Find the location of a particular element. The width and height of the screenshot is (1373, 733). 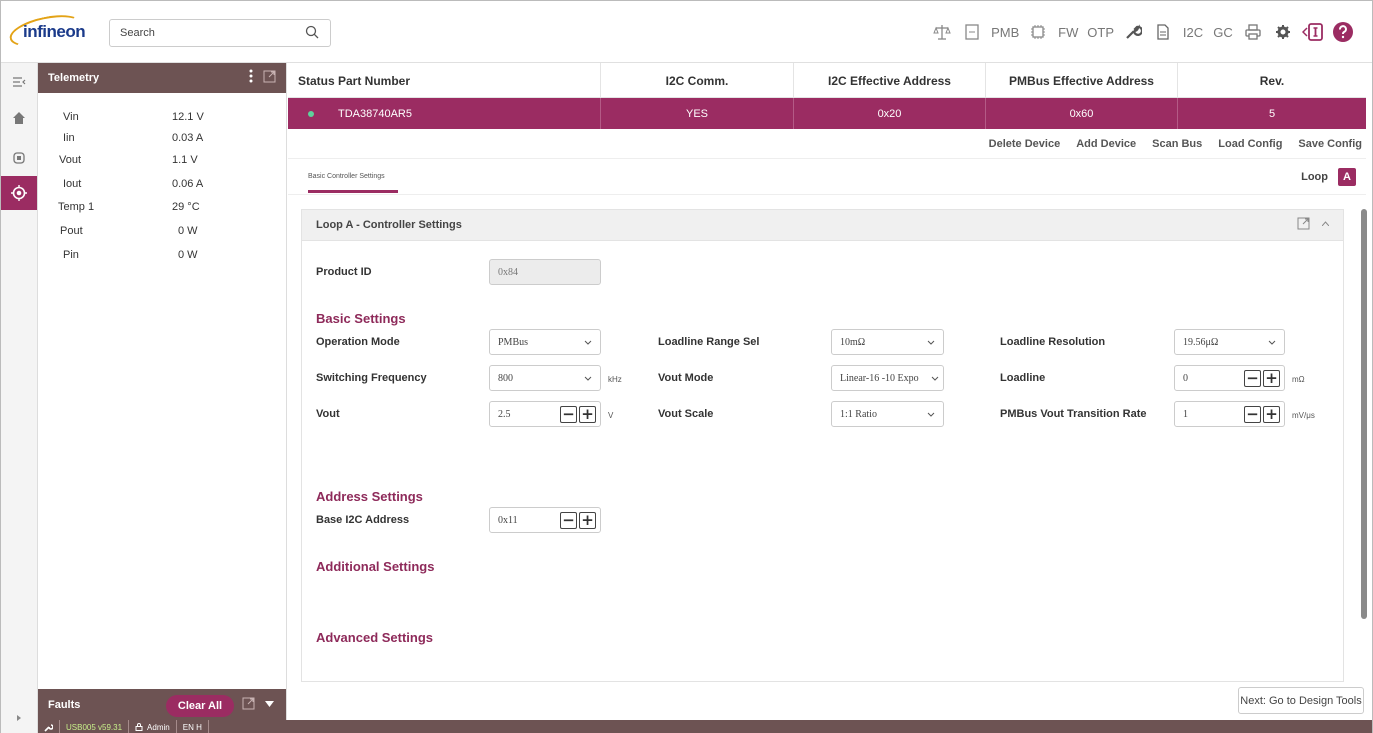

settings-title: Loop A - Controller Settings is located at coordinates (389, 225).